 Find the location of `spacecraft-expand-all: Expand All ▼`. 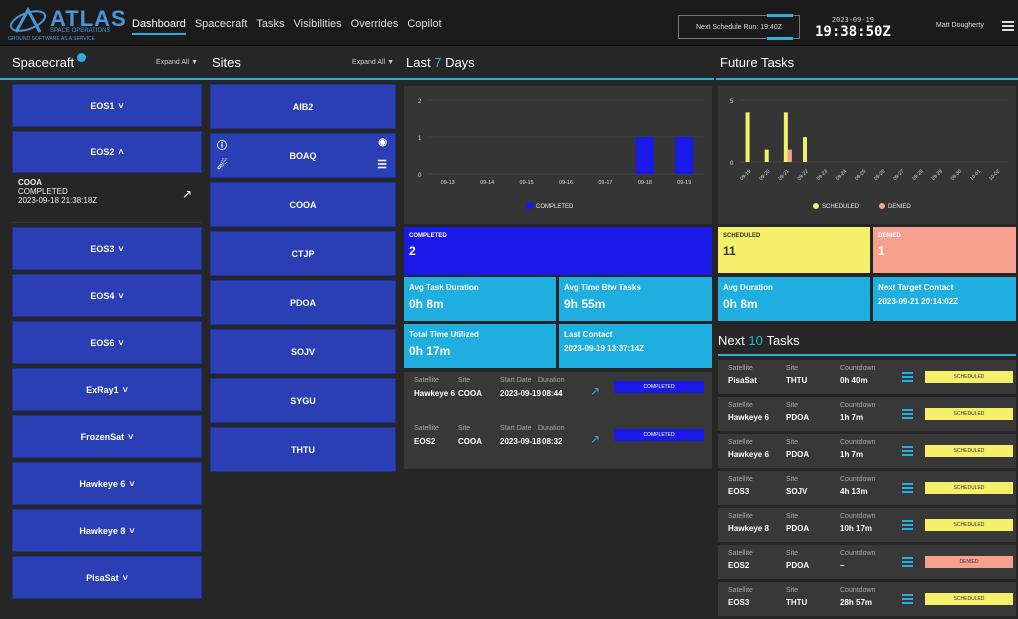

spacecraft-expand-all: Expand All ▼ is located at coordinates (177, 62).